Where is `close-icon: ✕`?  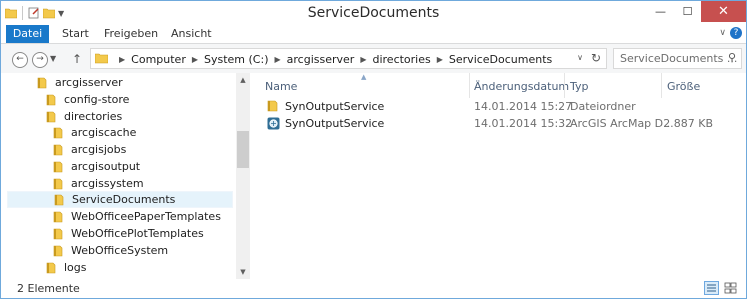
close-icon: ✕ is located at coordinates (723, 11).